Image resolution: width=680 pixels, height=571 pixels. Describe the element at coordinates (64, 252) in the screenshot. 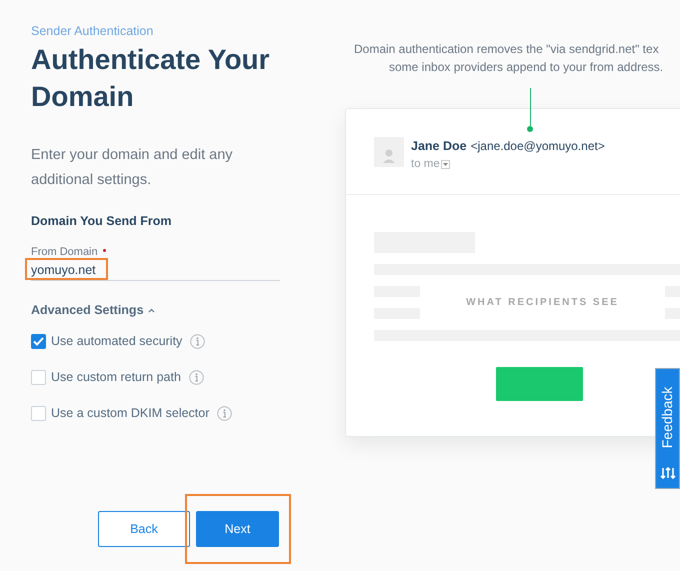

I see `field-label: From Domain` at that location.